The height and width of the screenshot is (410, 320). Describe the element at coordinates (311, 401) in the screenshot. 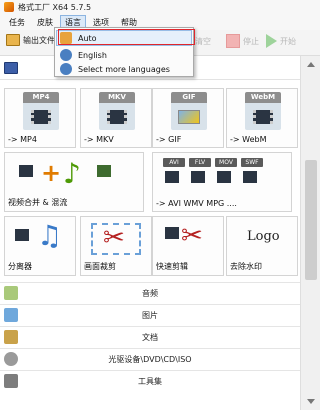

I see `scroll-down-arrow-icon` at that location.